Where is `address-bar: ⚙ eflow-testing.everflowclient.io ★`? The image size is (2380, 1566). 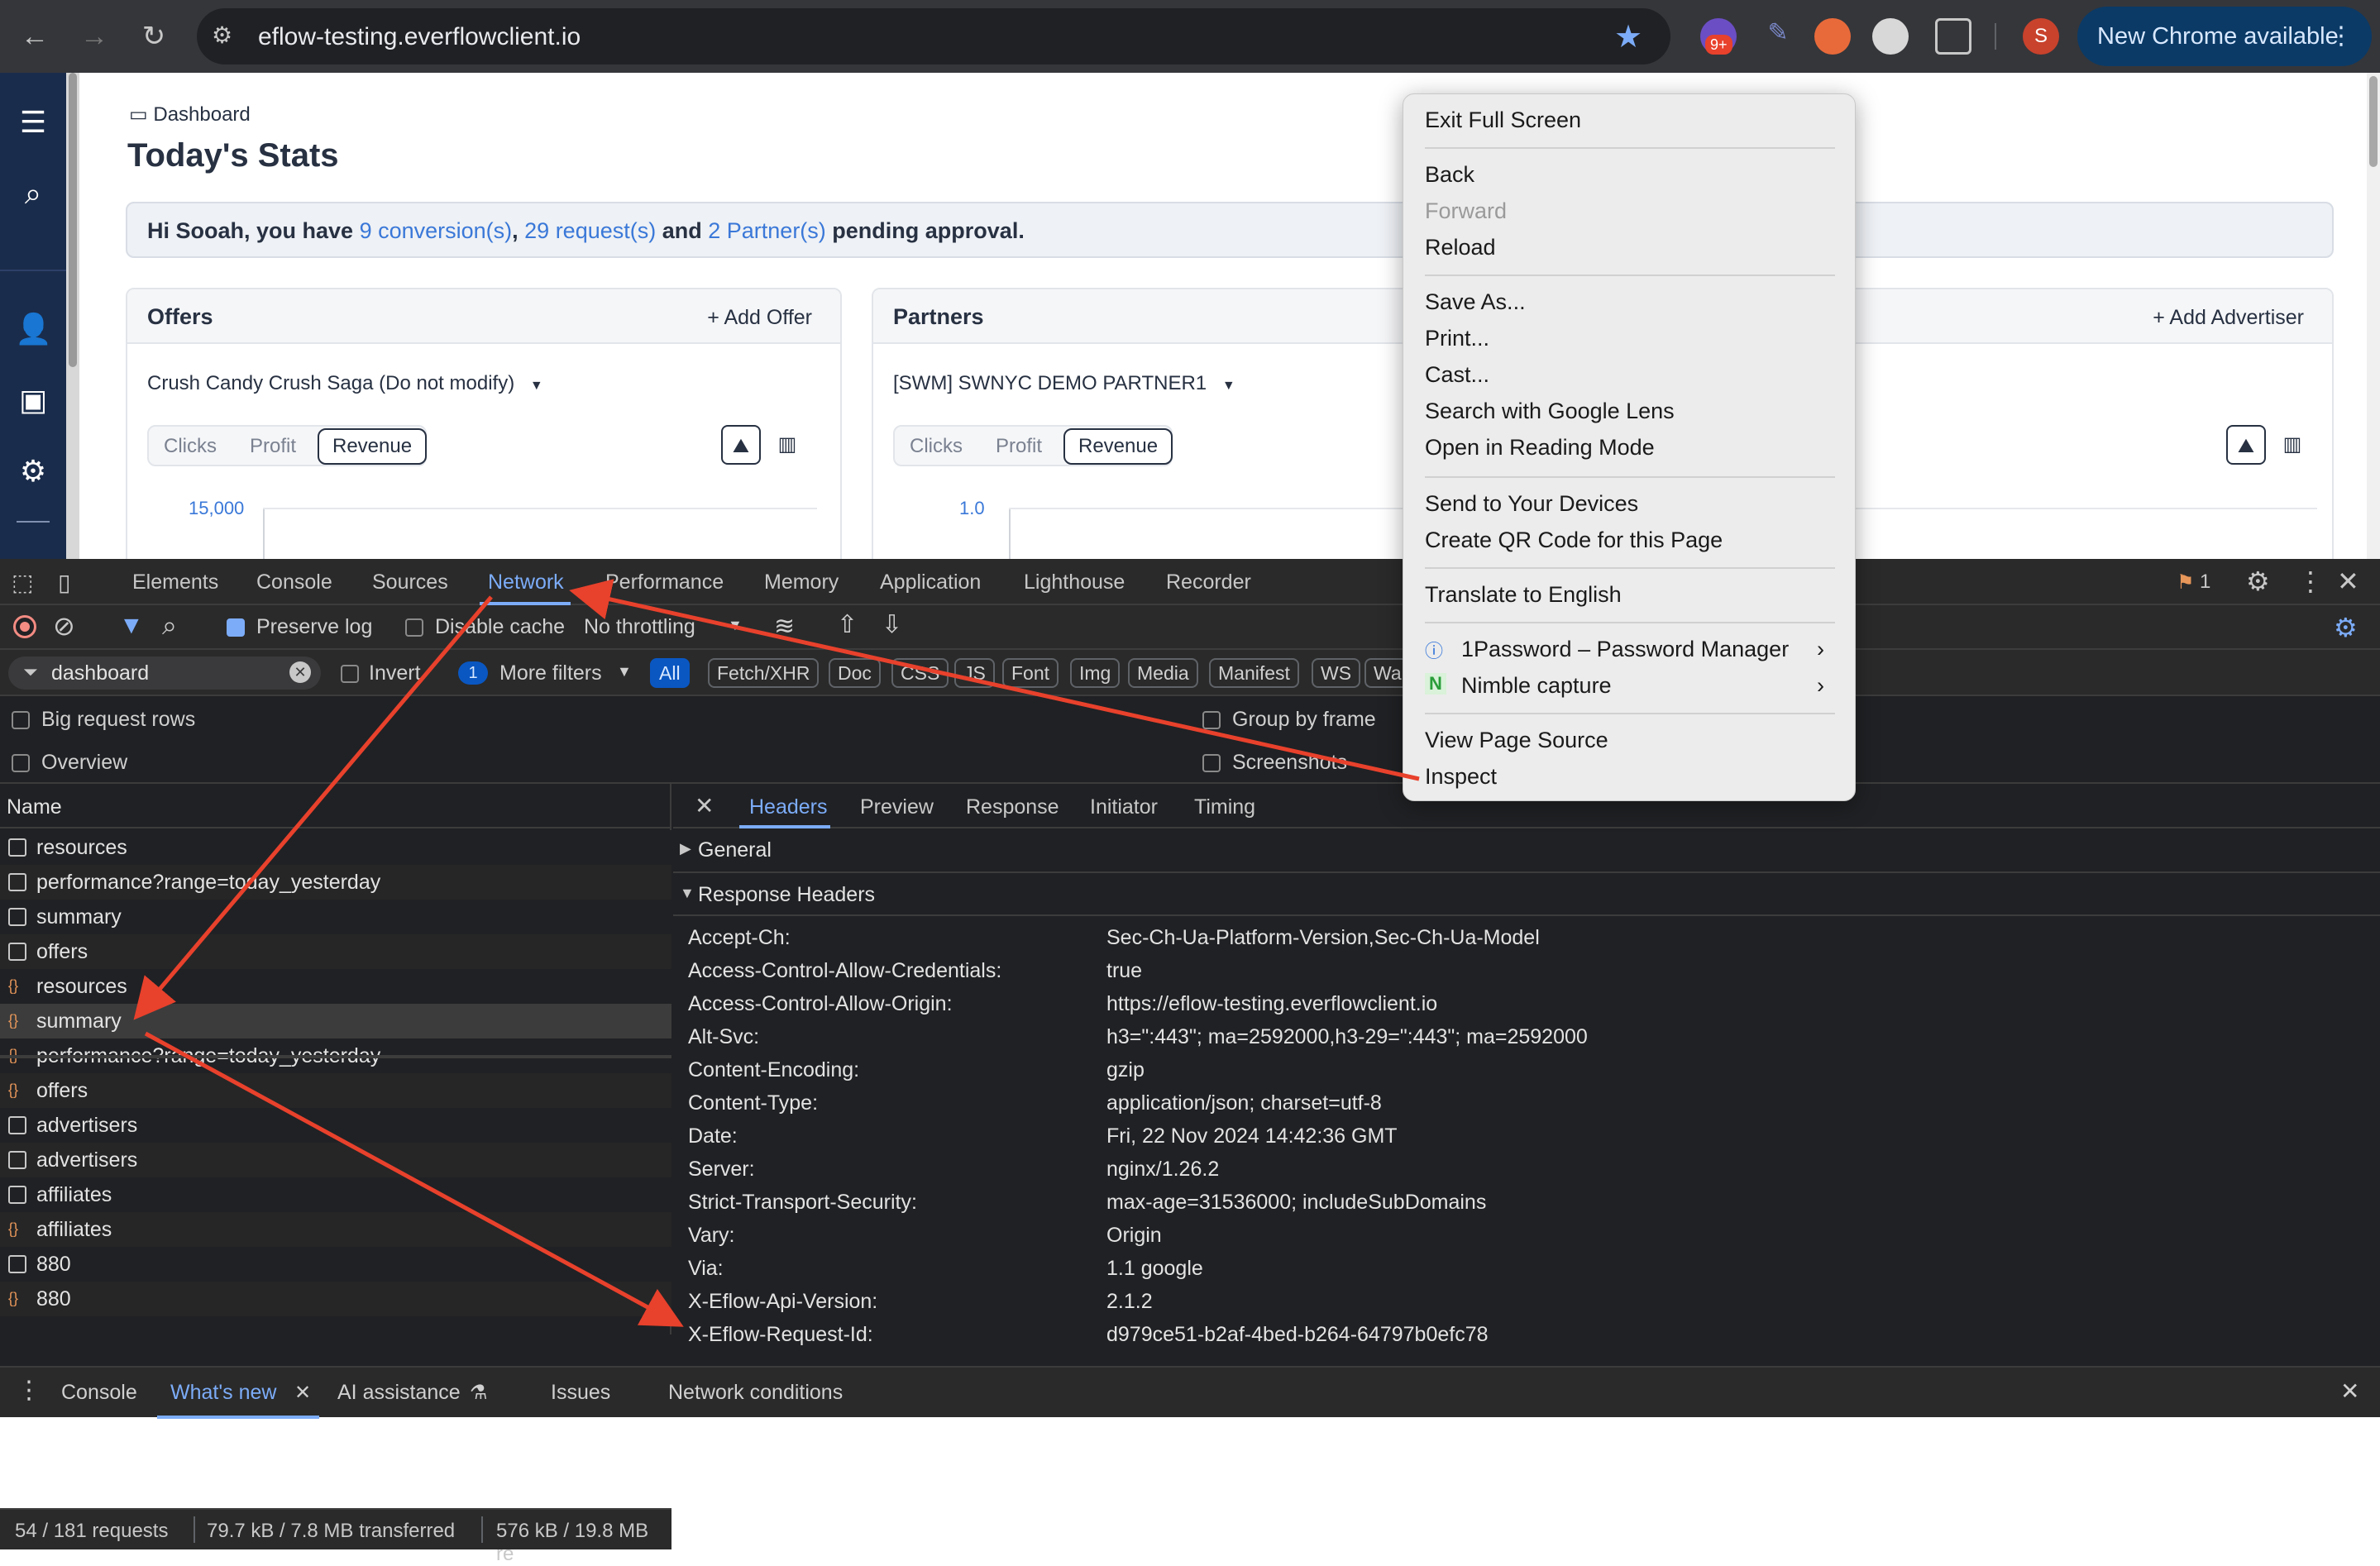
address-bar: ⚙ eflow-testing.everflowclient.io ★ is located at coordinates (933, 36).